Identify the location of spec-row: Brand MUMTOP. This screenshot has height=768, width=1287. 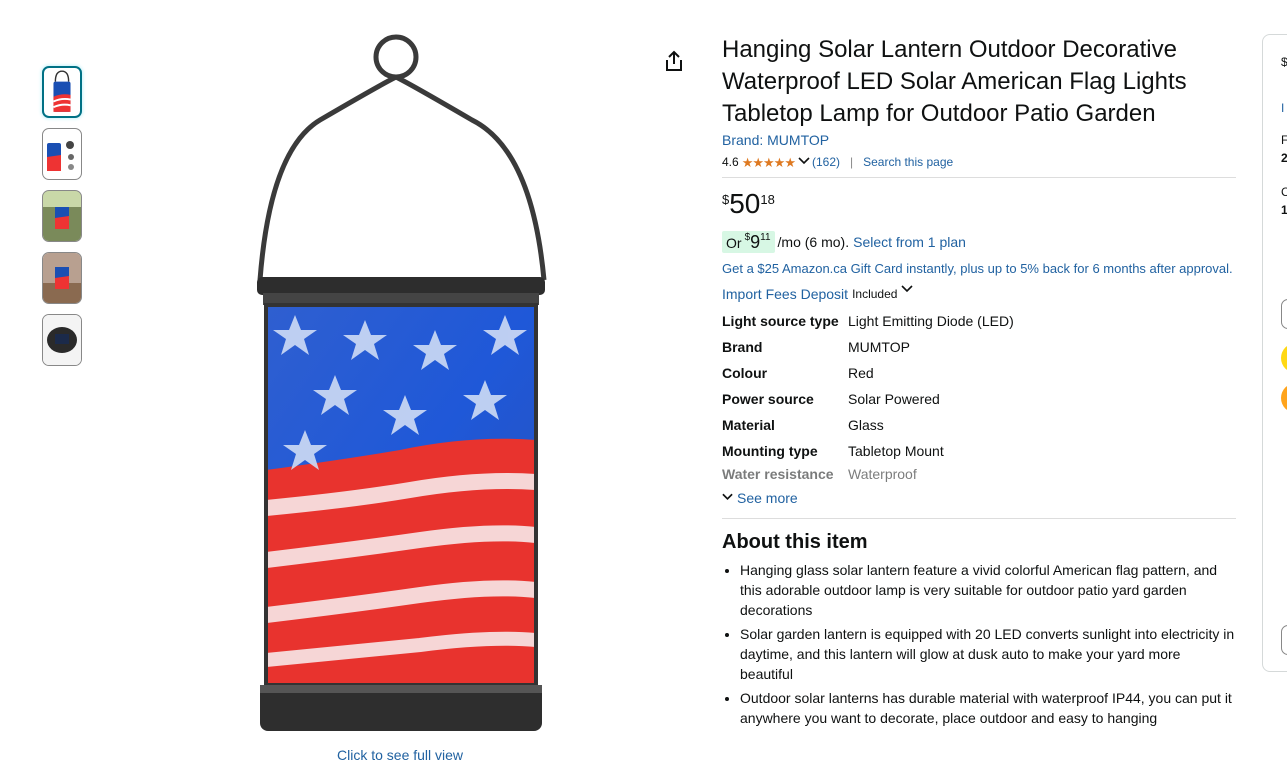
(868, 347).